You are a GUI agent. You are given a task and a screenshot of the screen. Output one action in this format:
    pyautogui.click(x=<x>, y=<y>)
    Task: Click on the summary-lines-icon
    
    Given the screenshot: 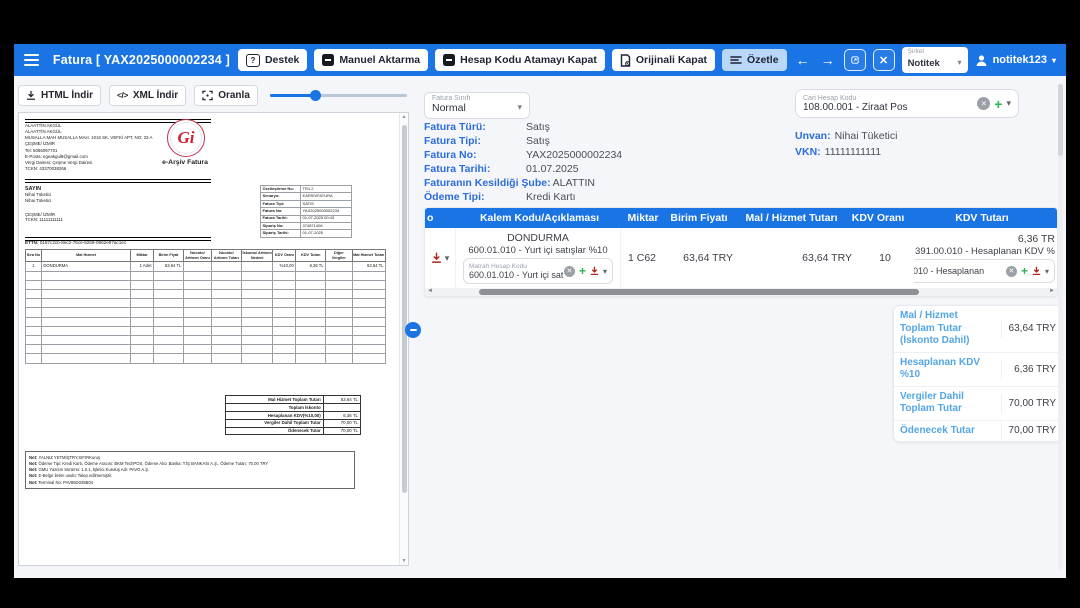 What is the action you would take?
    pyautogui.click(x=736, y=60)
    